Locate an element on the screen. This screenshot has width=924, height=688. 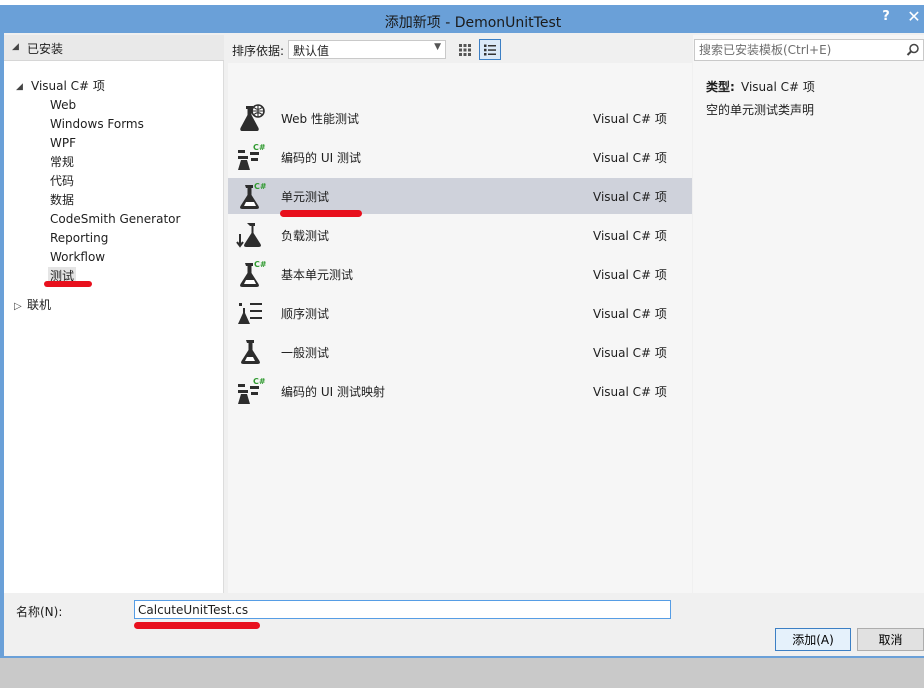
unit-test-icon: C# is located at coordinates (253, 195).